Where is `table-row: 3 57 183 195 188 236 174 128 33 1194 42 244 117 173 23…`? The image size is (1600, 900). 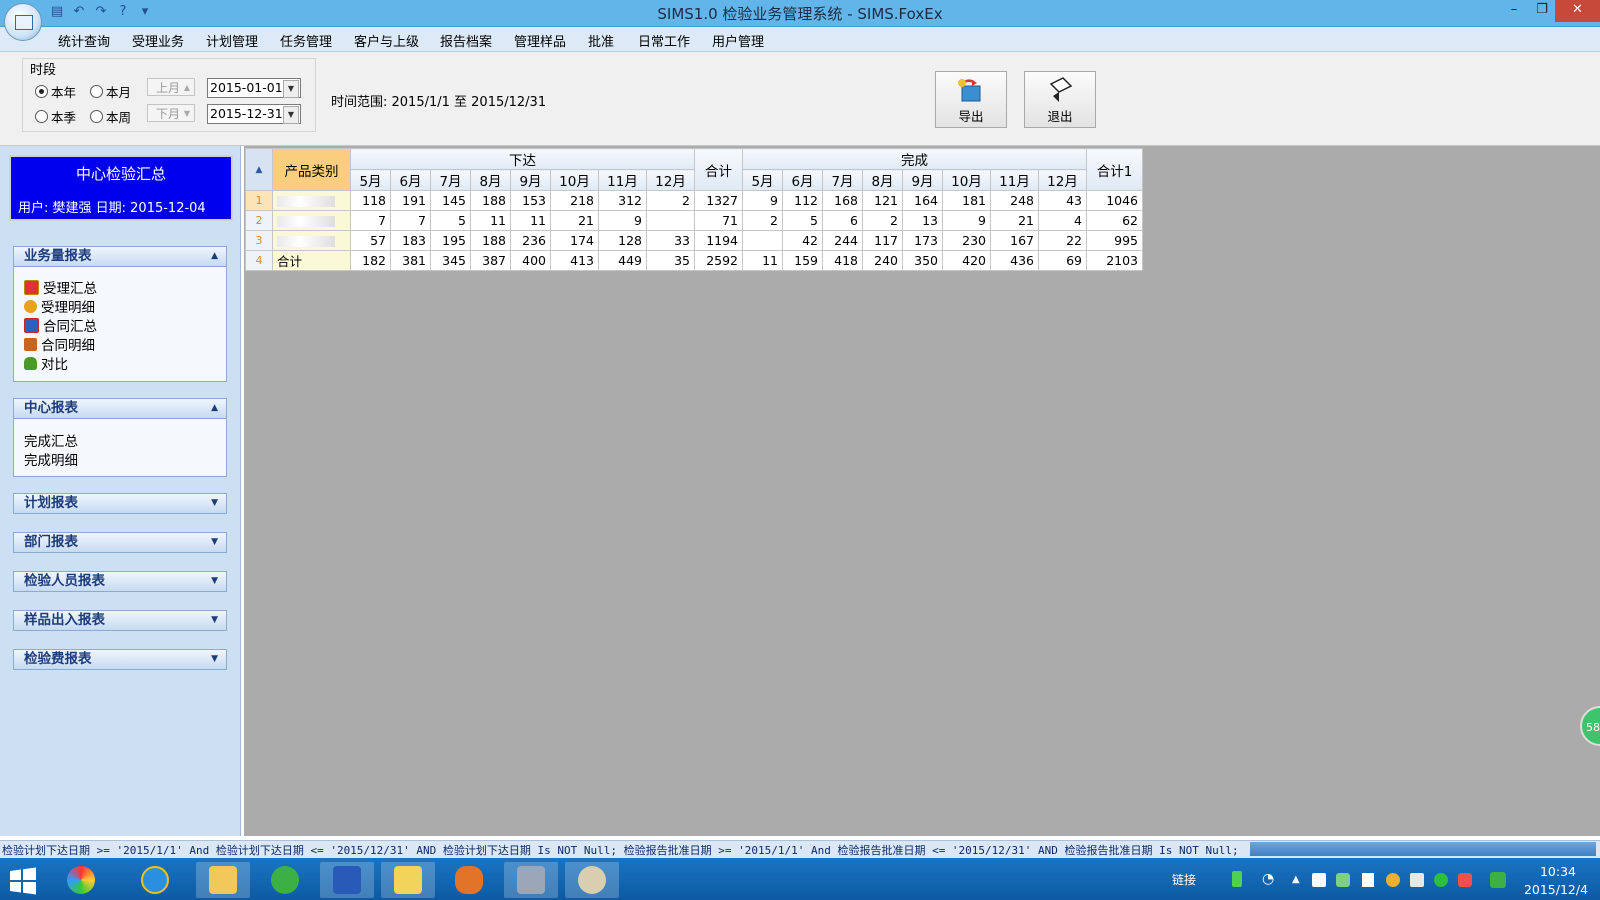 table-row: 3 57 183 195 188 236 174 128 33 1194 42 244 117 173 23… is located at coordinates (694, 240).